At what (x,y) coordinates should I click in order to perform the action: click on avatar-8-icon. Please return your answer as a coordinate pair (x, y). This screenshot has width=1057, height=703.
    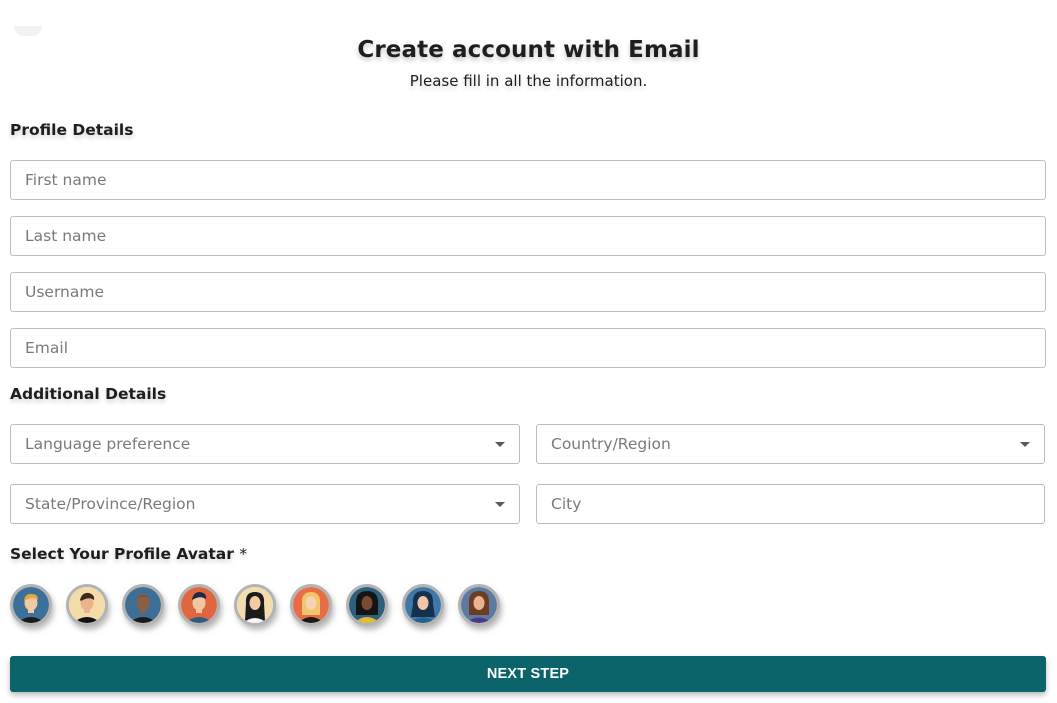
    Looking at the image, I should click on (423, 605).